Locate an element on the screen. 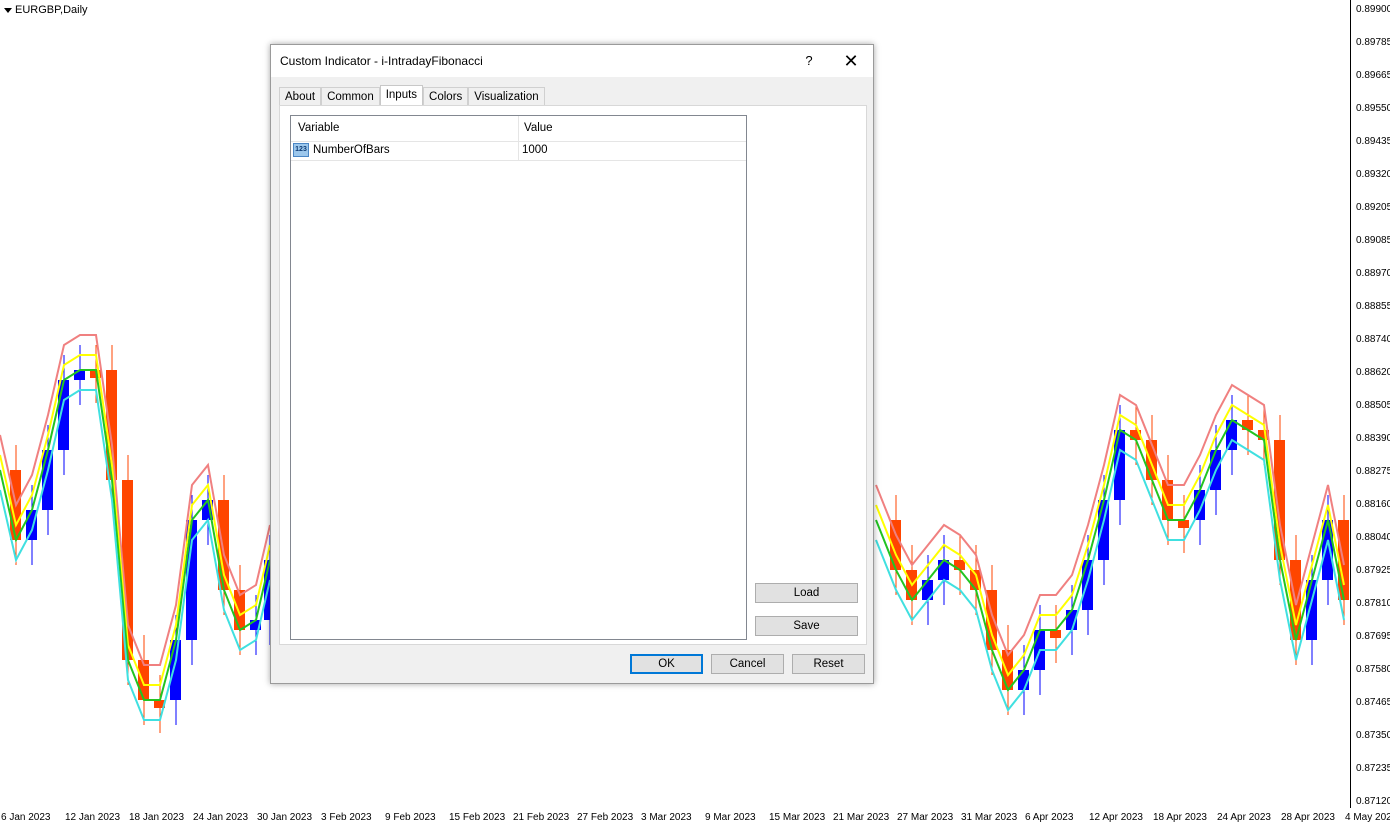 The image size is (1390, 828). date-label: 31 Mar 2023 is located at coordinates (989, 817).